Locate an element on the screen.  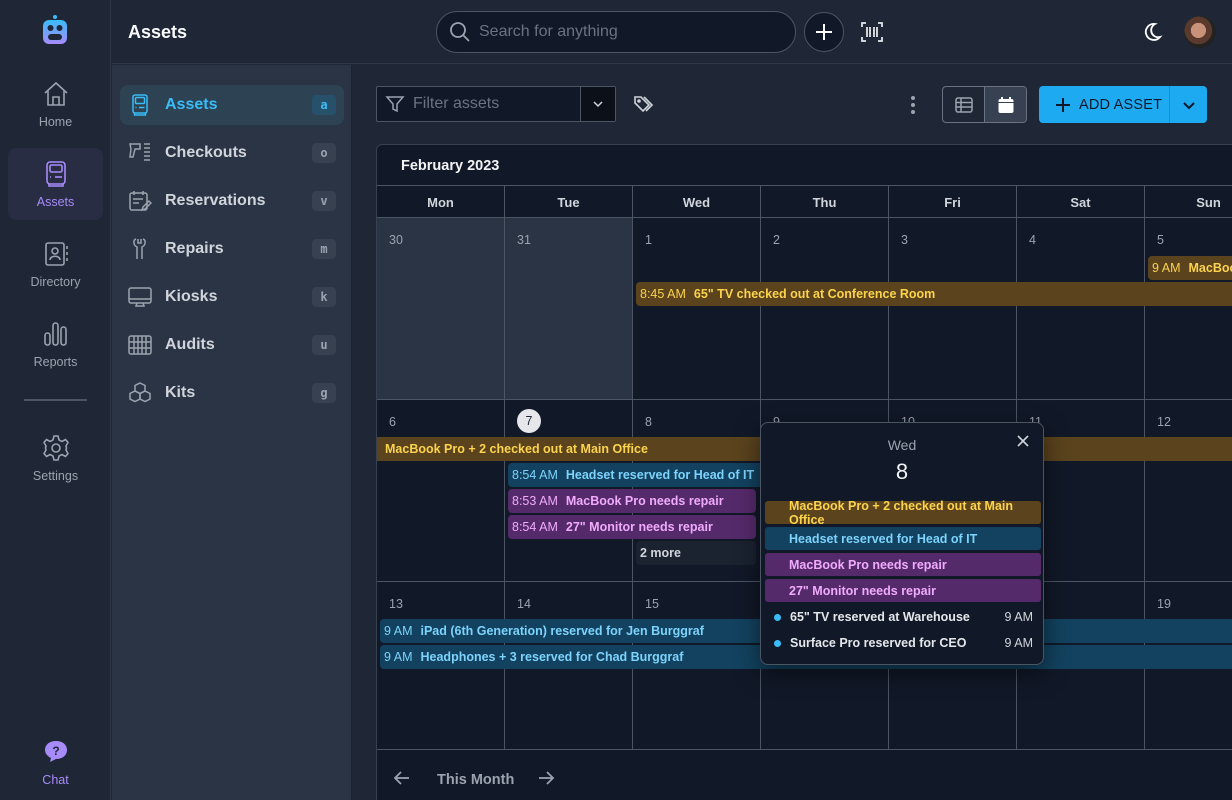
subnav-label: Audits is located at coordinates (190, 344).